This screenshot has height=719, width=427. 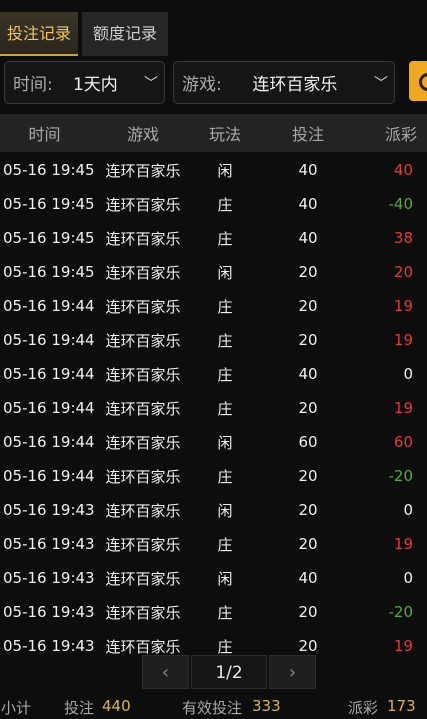 I want to click on row-payout: 0, so click(x=408, y=578).